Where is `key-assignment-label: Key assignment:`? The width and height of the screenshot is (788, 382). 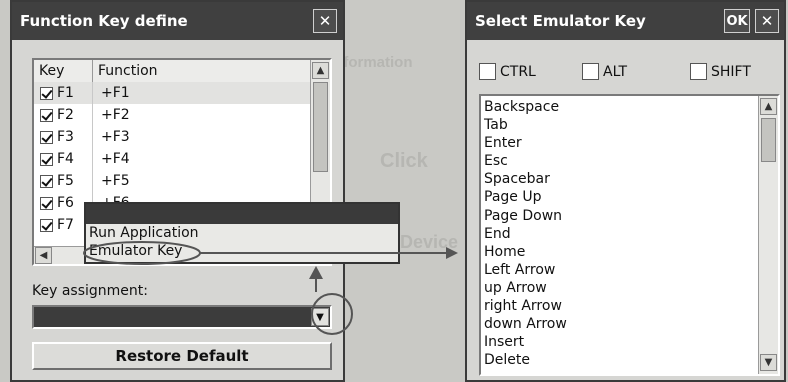
key-assignment-label: Key assignment: is located at coordinates (90, 291).